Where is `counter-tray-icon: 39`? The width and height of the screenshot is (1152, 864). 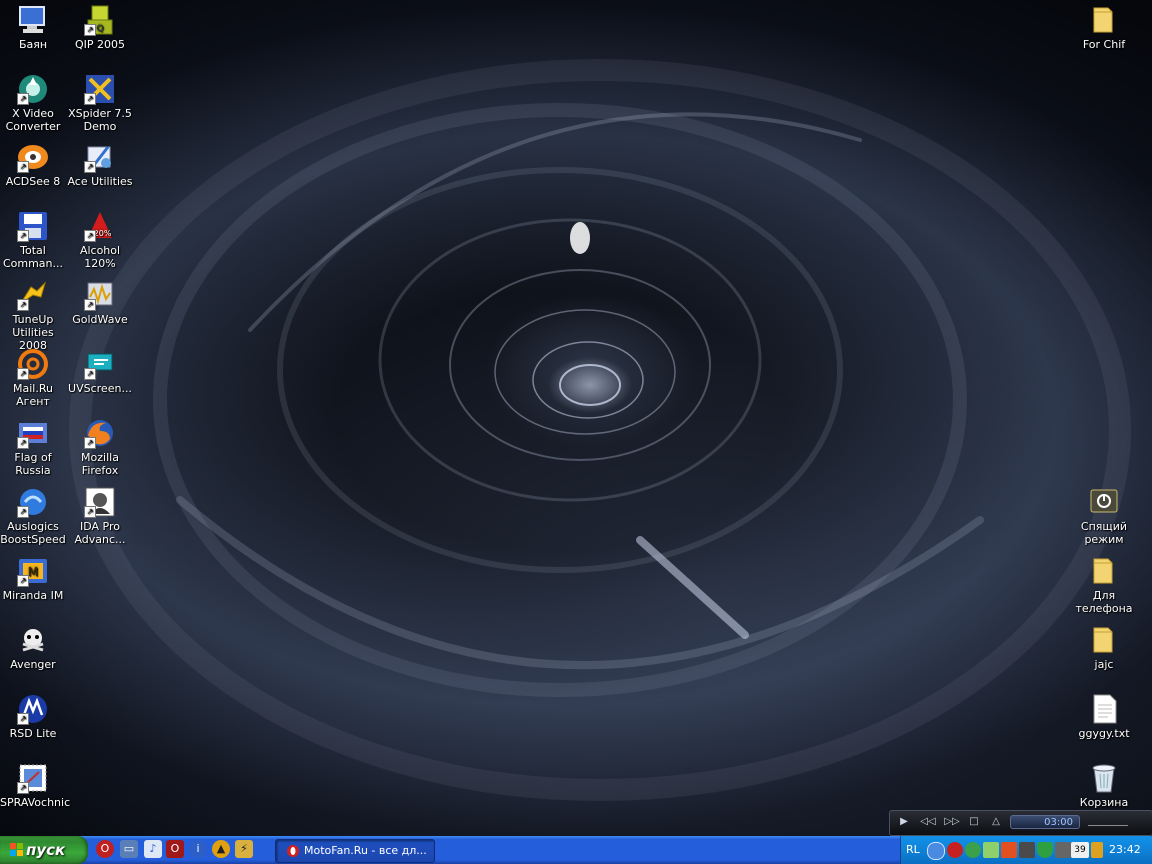 counter-tray-icon: 39 is located at coordinates (1080, 850).